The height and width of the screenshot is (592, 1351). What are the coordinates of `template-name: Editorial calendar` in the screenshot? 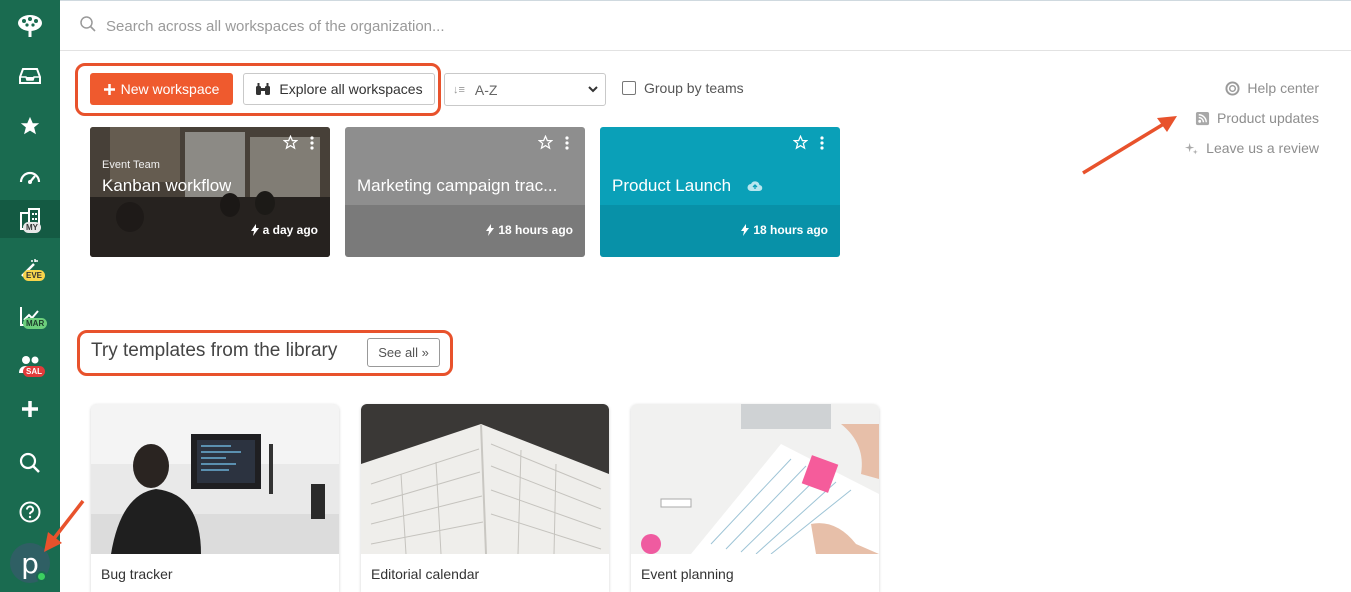 It's located at (425, 574).